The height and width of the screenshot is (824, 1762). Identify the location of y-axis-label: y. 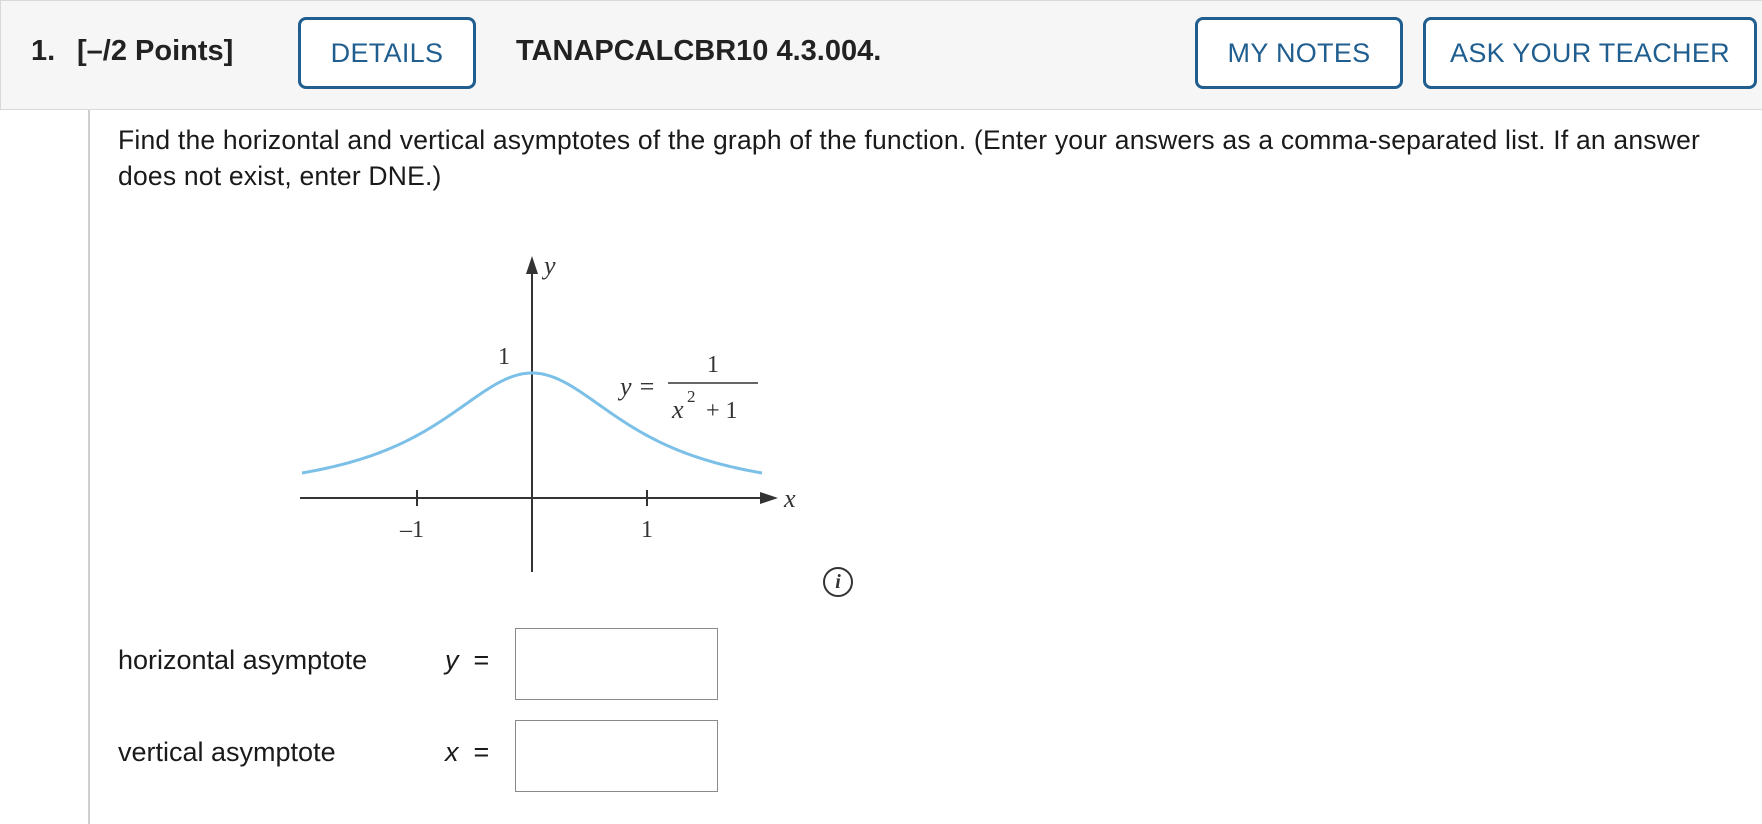
(548, 265).